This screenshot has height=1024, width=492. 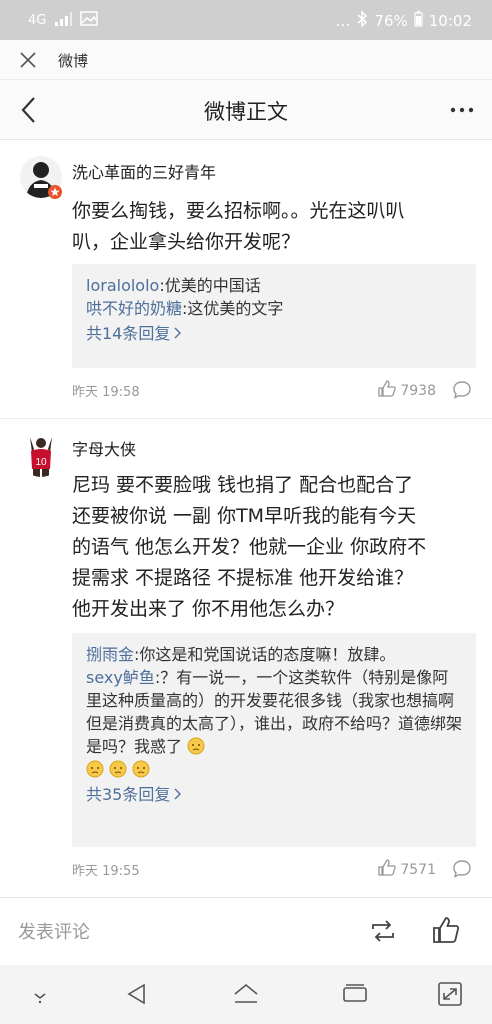 I want to click on reply-username: 哄不好的奶糖, so click(x=134, y=308).